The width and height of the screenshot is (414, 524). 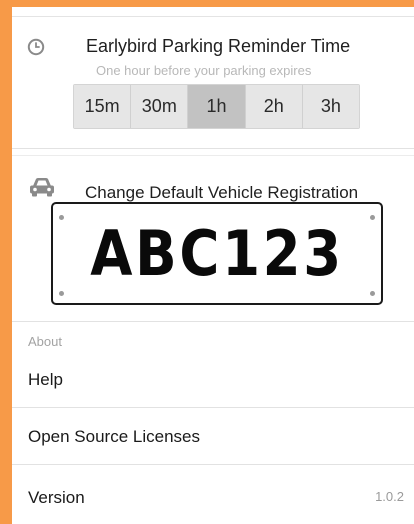 What do you see at coordinates (213, 380) in the screenshot?
I see `help-row: Help` at bounding box center [213, 380].